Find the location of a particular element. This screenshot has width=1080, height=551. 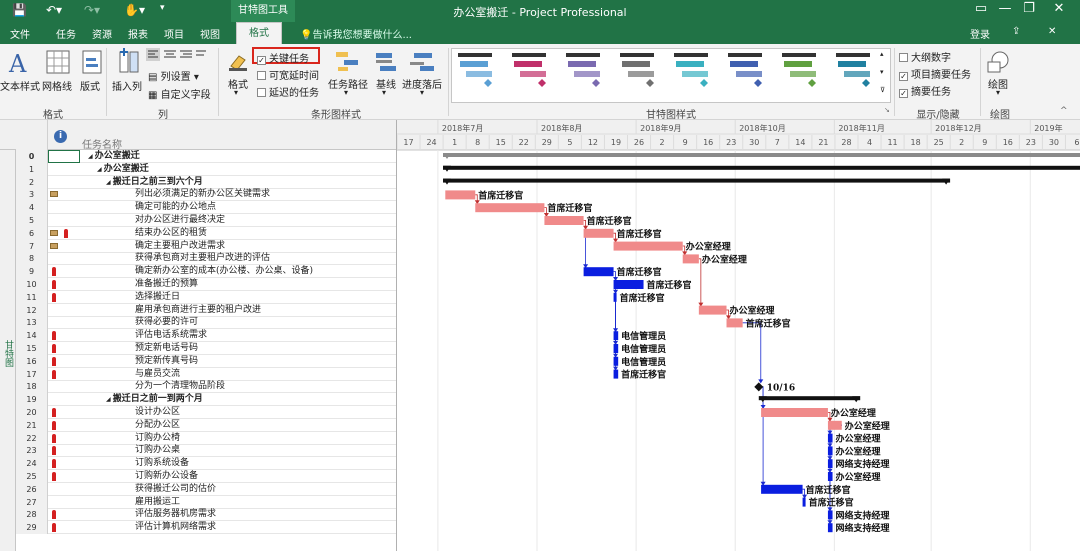

outline-number-checkbox: 大纲数字 is located at coordinates (925, 56).